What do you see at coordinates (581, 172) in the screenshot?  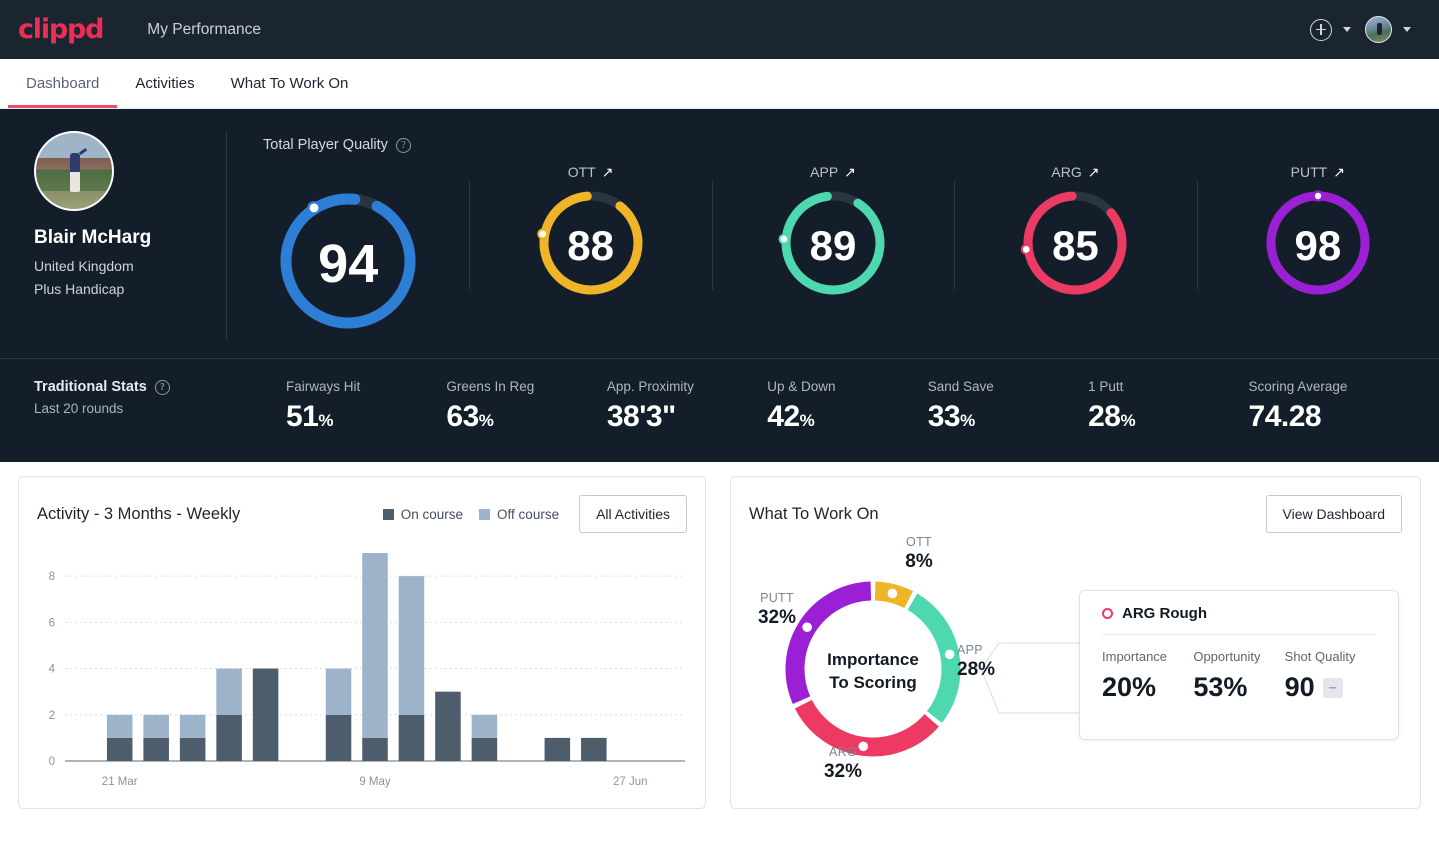 I see `gauge-label-ott-text: OTT` at bounding box center [581, 172].